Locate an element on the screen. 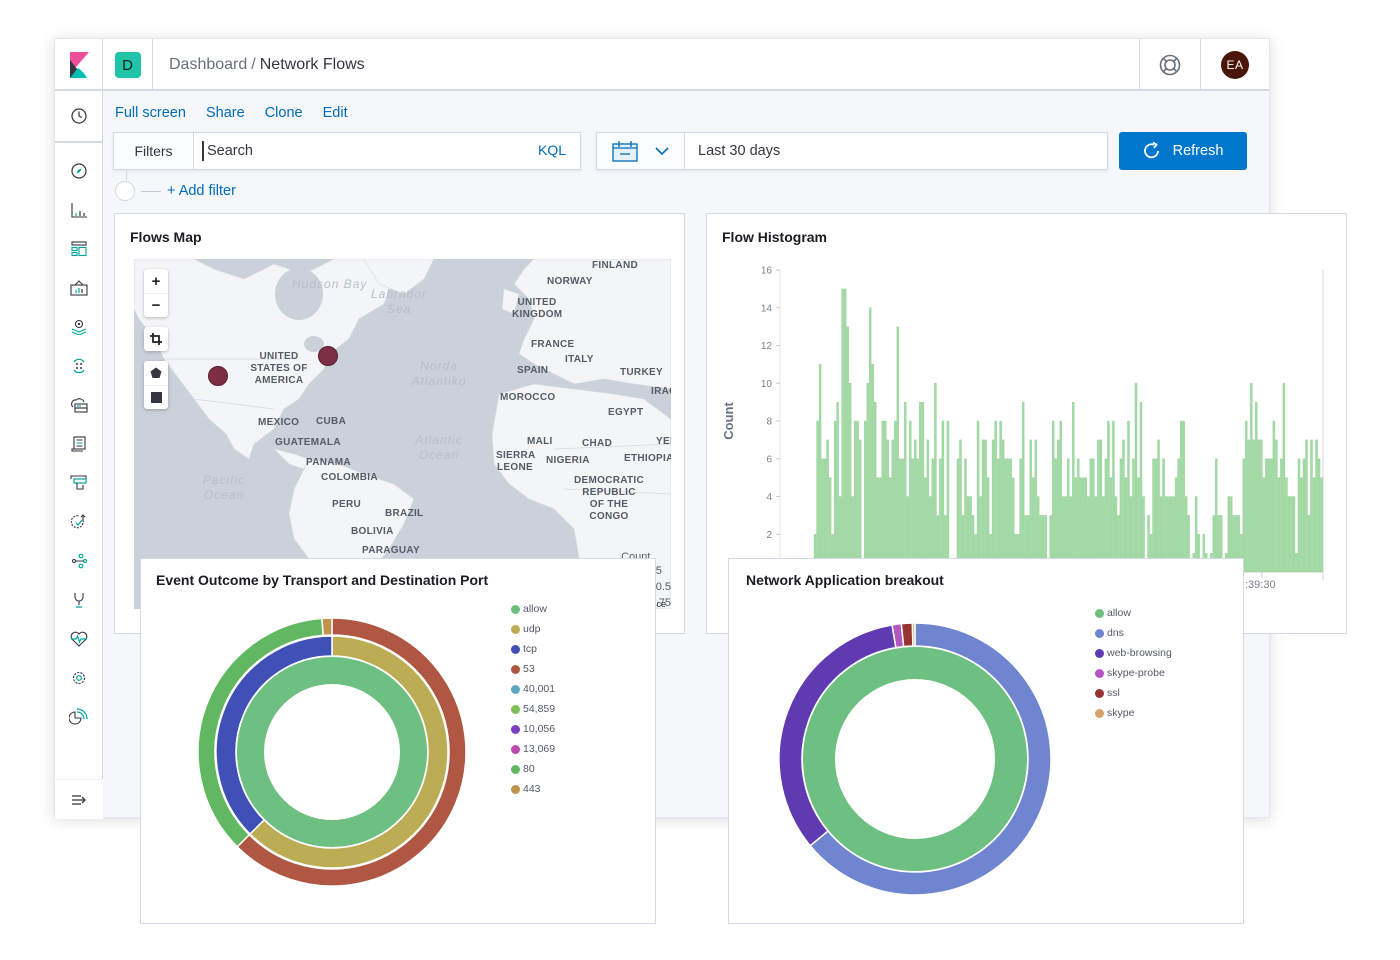 Image resolution: width=1400 pixels, height=960 pixels. legend-label: 443 is located at coordinates (532, 789).